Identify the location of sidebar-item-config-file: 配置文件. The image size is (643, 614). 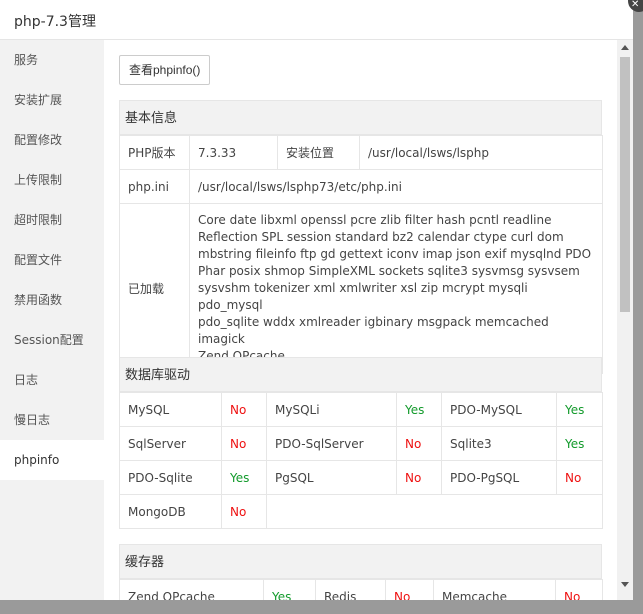
(52, 260).